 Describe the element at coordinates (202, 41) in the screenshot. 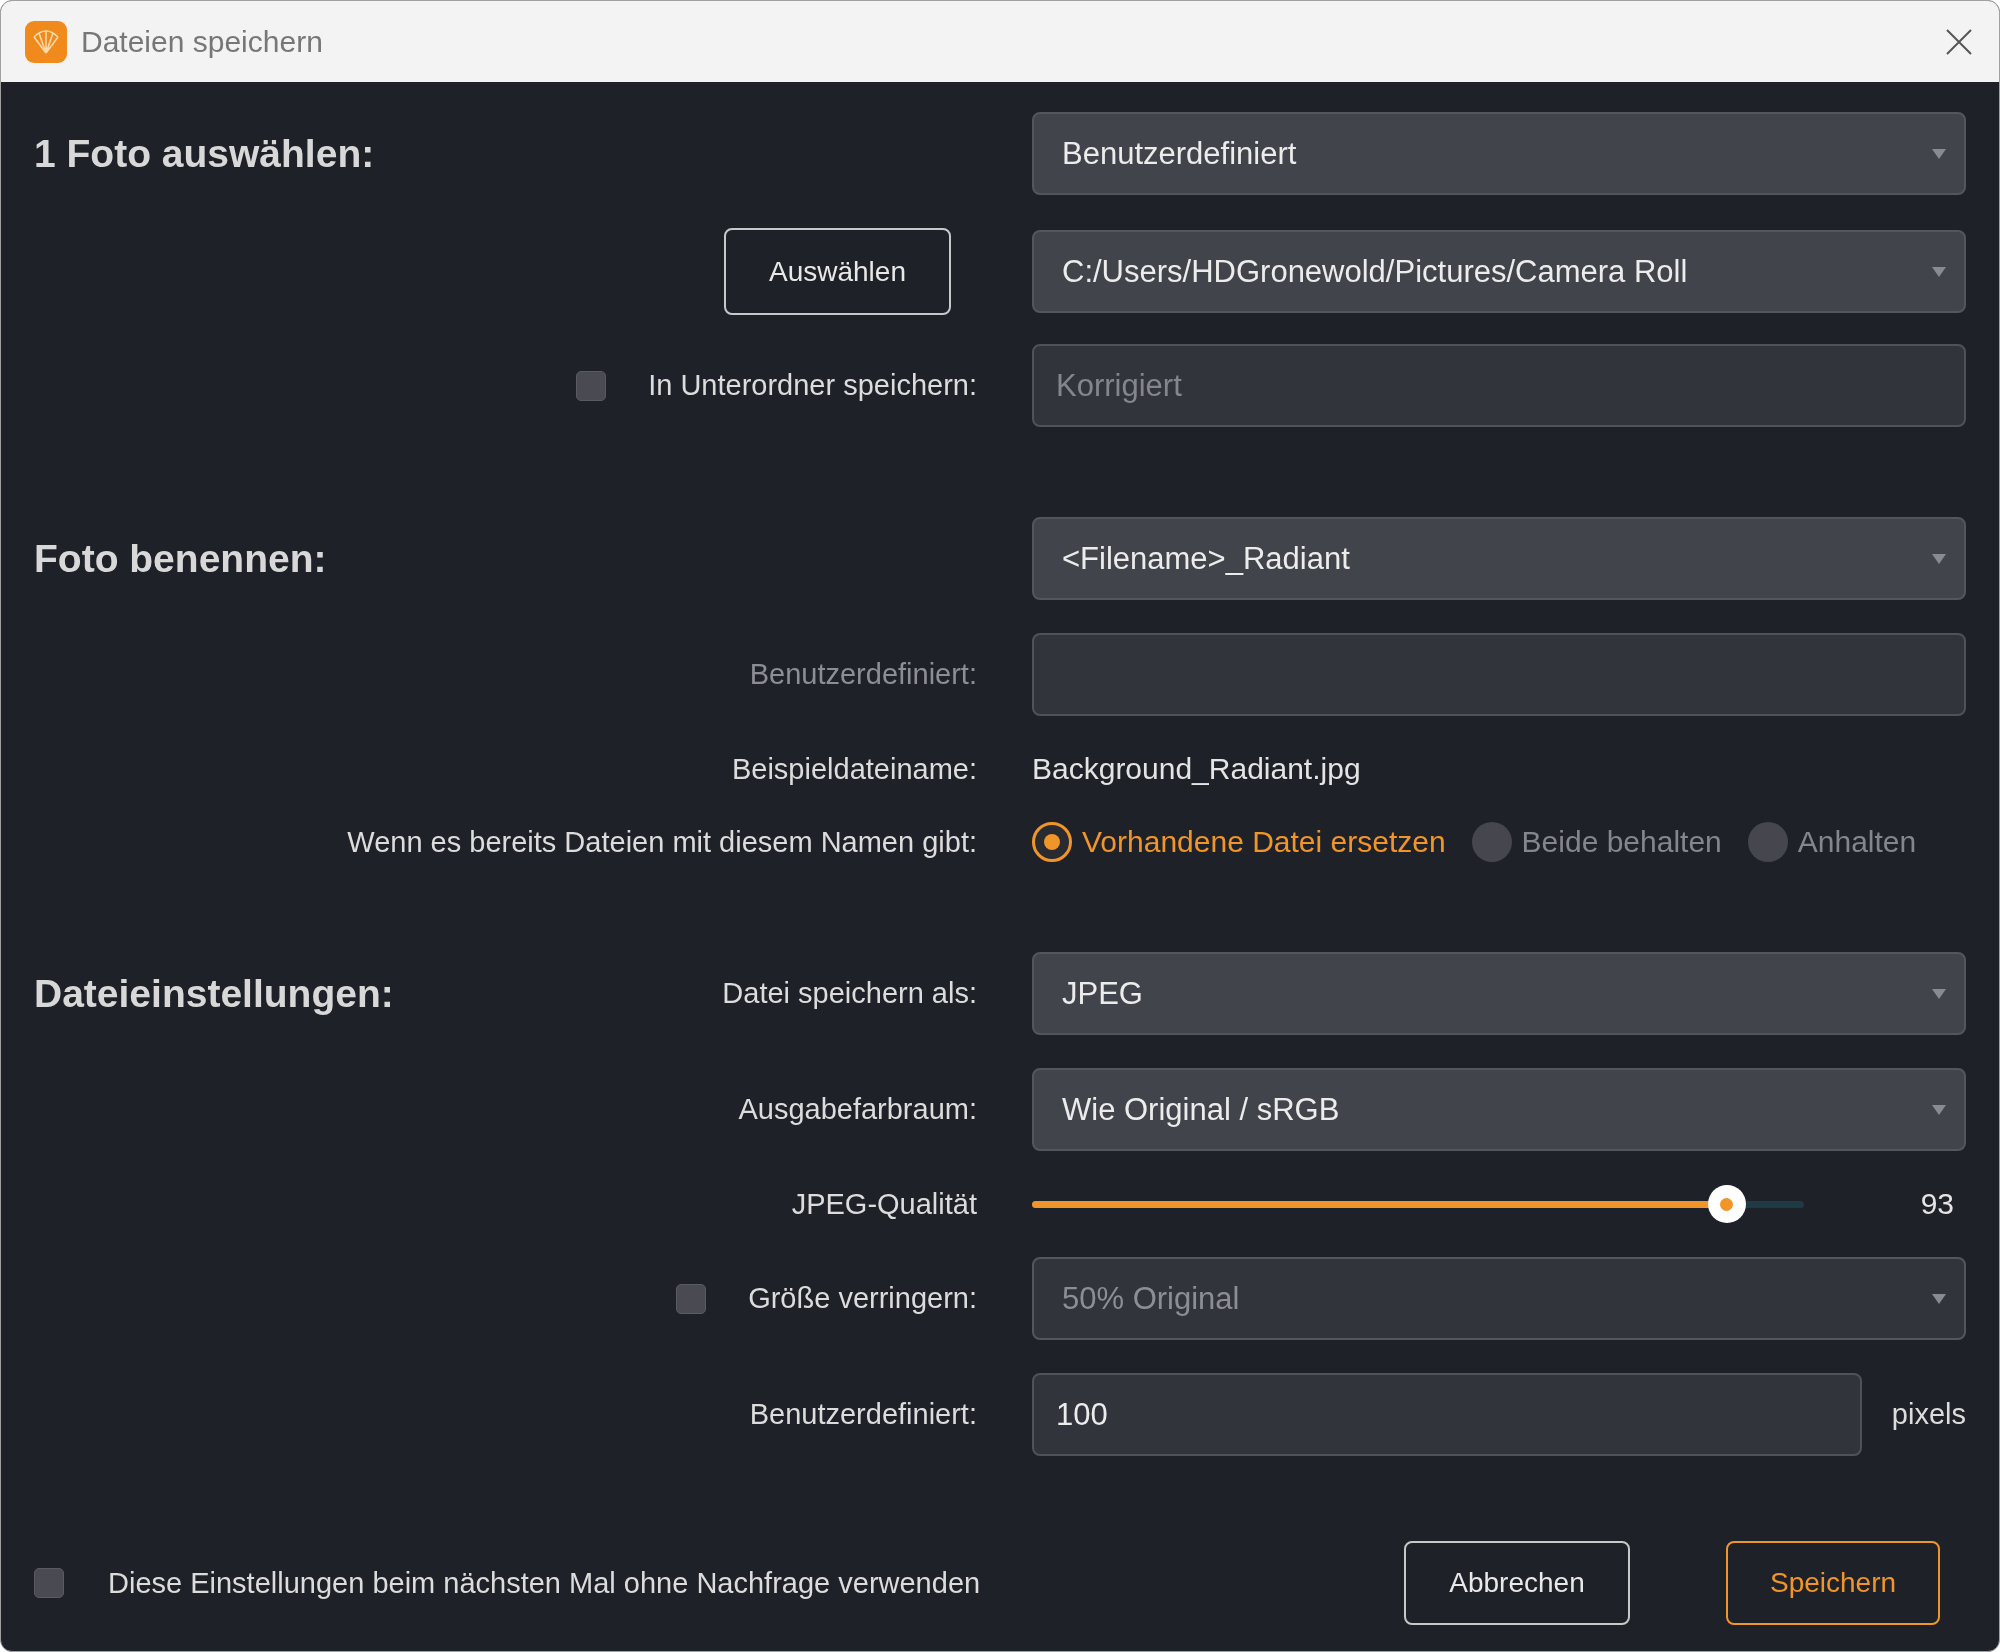

I see `window-title: Dateien speichern` at that location.